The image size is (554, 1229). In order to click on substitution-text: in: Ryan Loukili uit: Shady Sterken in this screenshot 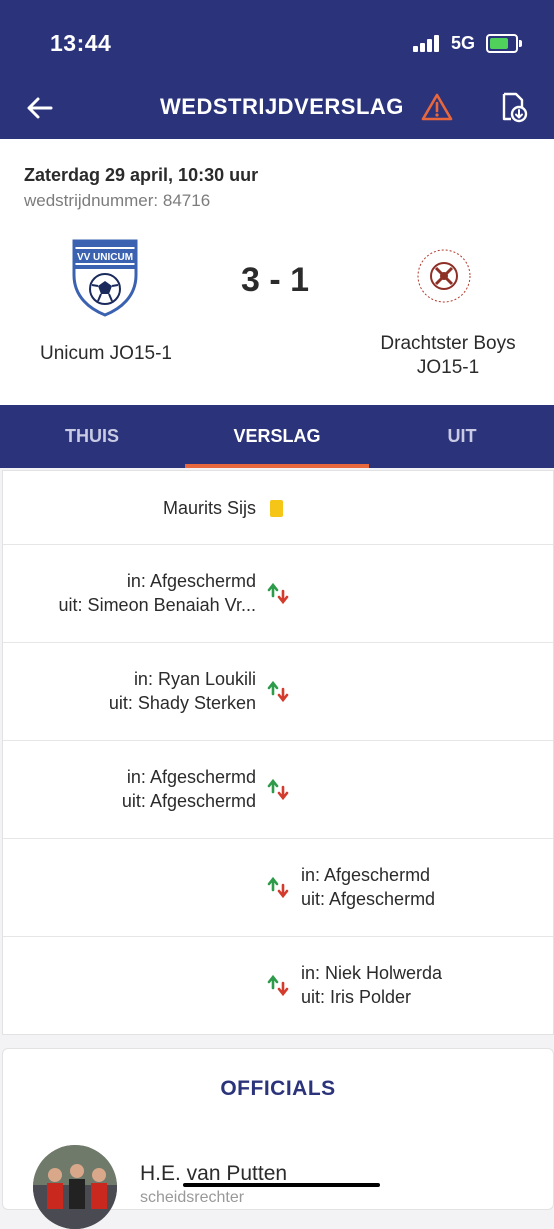, I will do `click(182, 691)`.